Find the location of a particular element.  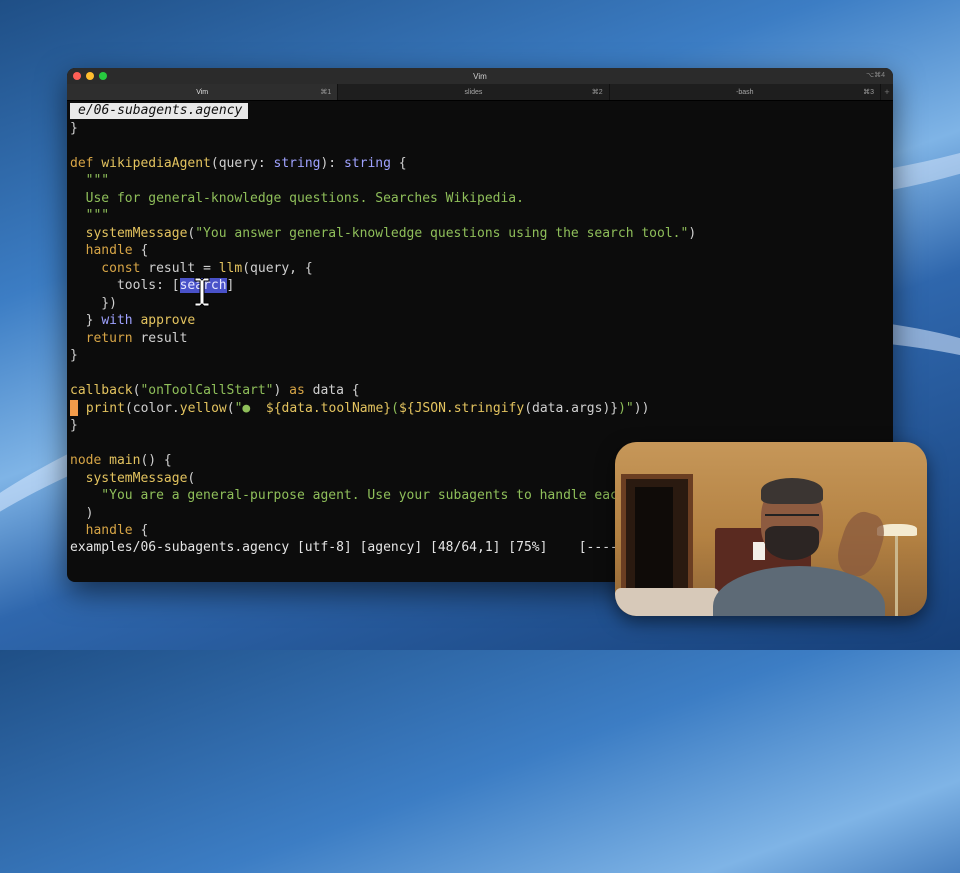

text-cursor-icon is located at coordinates (202, 292).